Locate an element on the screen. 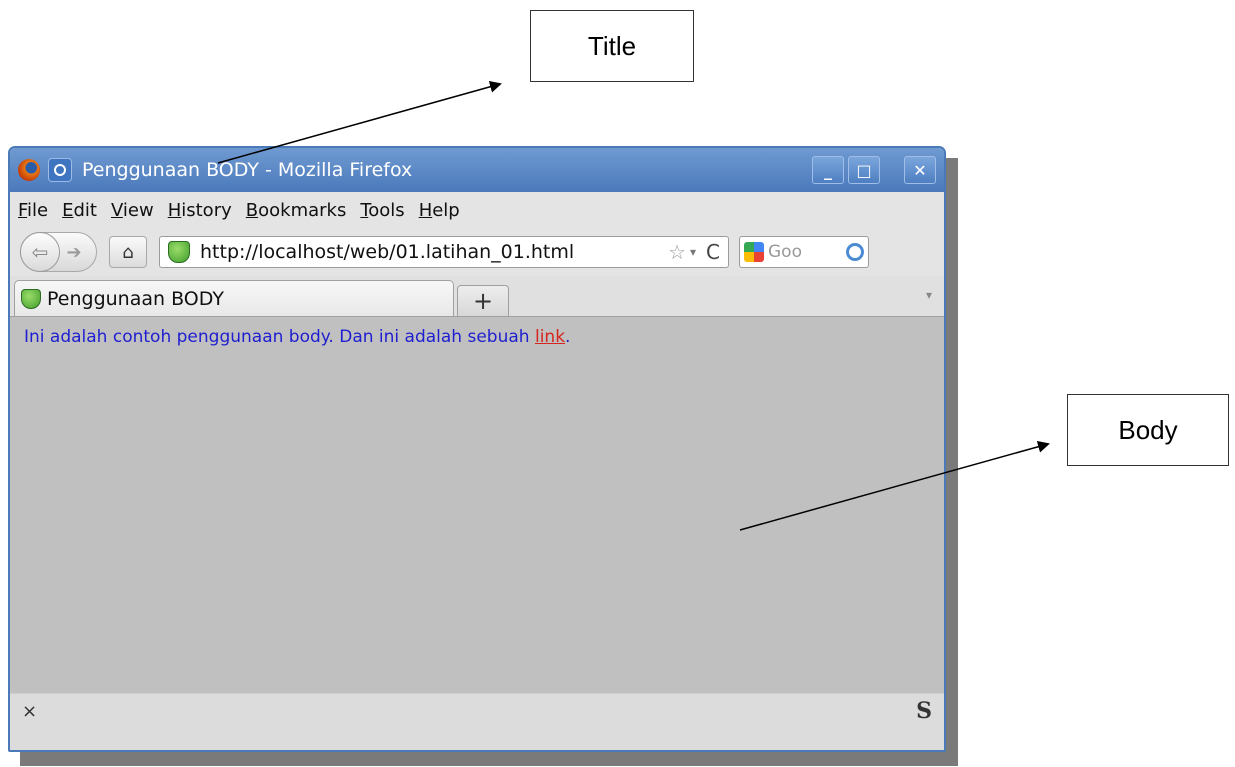  menu-bookmarks: Bookmarks is located at coordinates (296, 210).